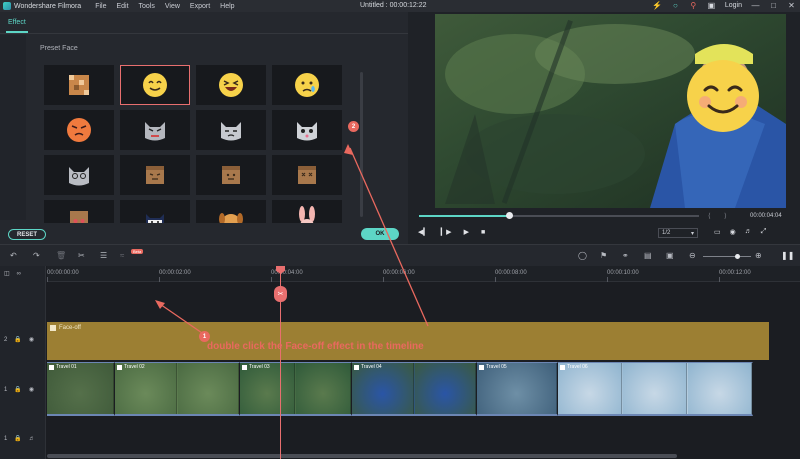 The width and height of the screenshot is (800, 459). I want to click on zoom-in-icon: ⊕, so click(758, 255).